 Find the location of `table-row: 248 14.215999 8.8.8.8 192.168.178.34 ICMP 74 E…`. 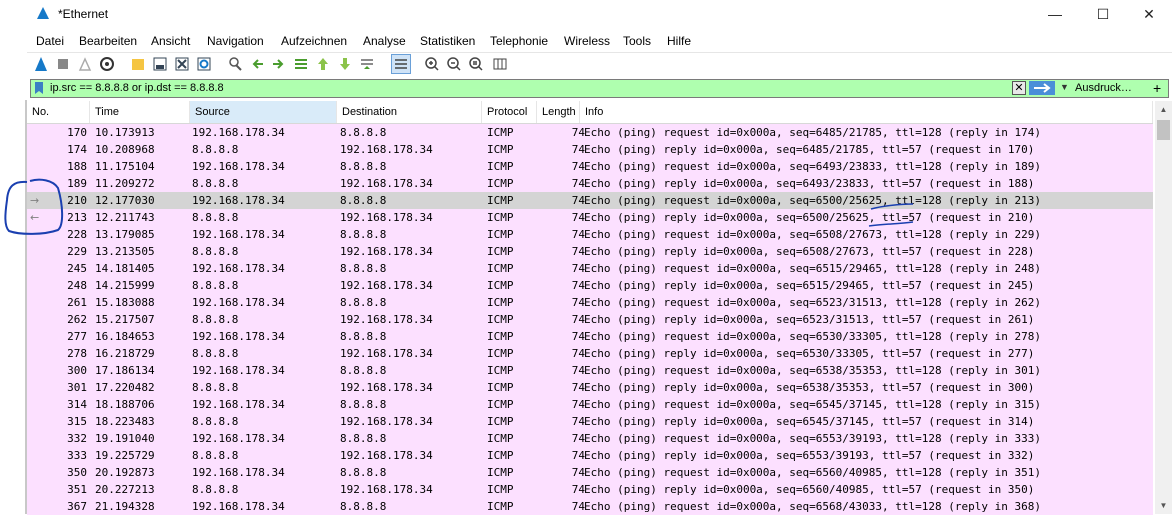

table-row: 248 14.215999 8.8.8.8 192.168.178.34 ICMP 74 E… is located at coordinates (590, 285).